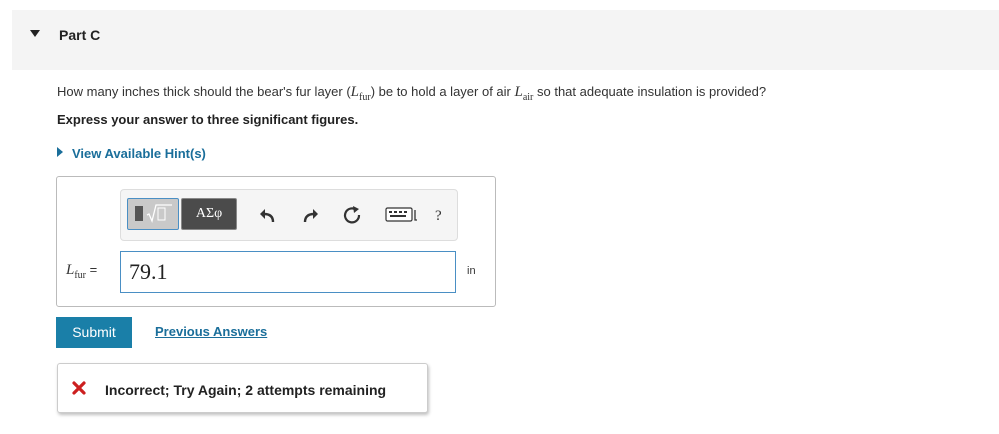 The height and width of the screenshot is (434, 999). Describe the element at coordinates (94, 332) in the screenshot. I see `submit-button: Submit` at that location.